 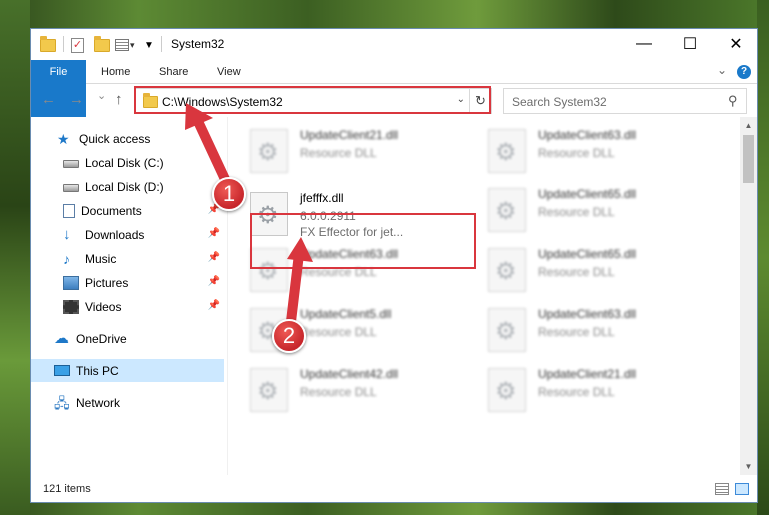 What do you see at coordinates (644, 44) in the screenshot?
I see `minimize-button: —` at bounding box center [644, 44].